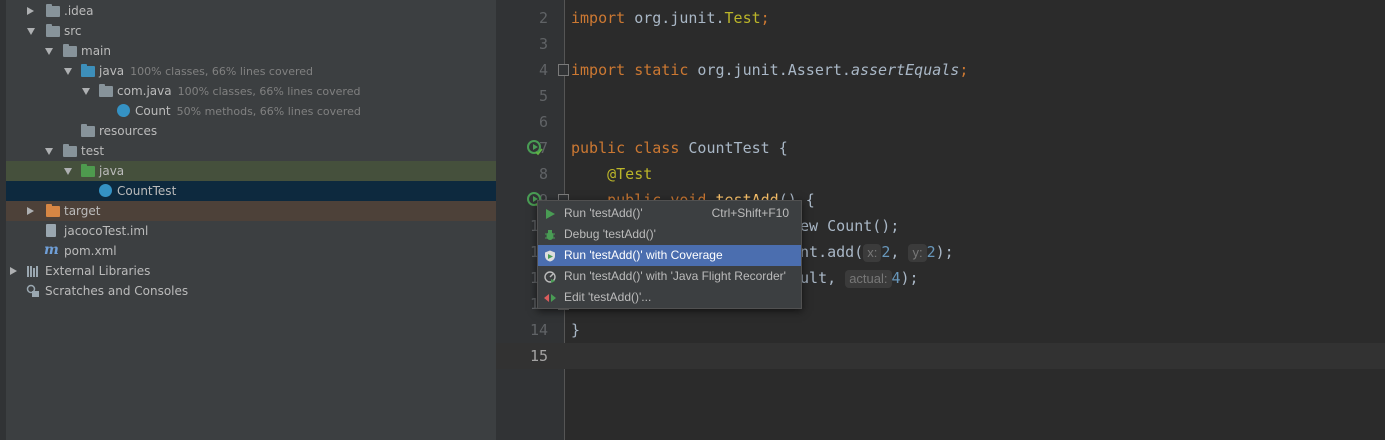 The height and width of the screenshot is (440, 1385). I want to click on tree-item-pom: m pom.xml, so click(251, 251).